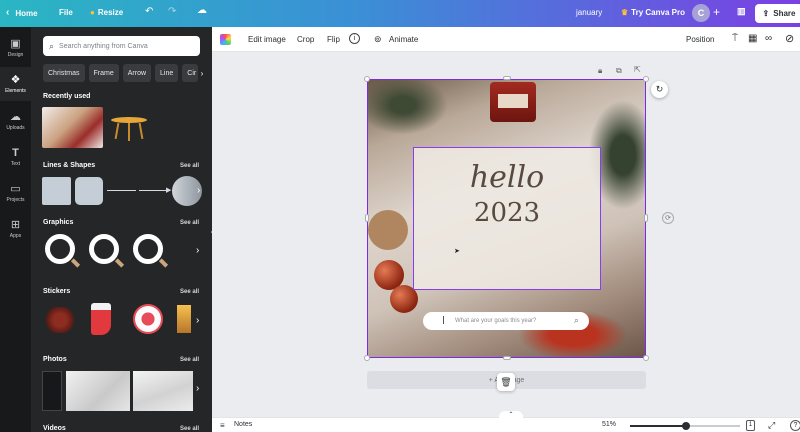 Image resolution: width=800 pixels, height=432 pixels. What do you see at coordinates (189, 292) in the screenshot?
I see `see-all-stickers: See all` at bounding box center [189, 292].